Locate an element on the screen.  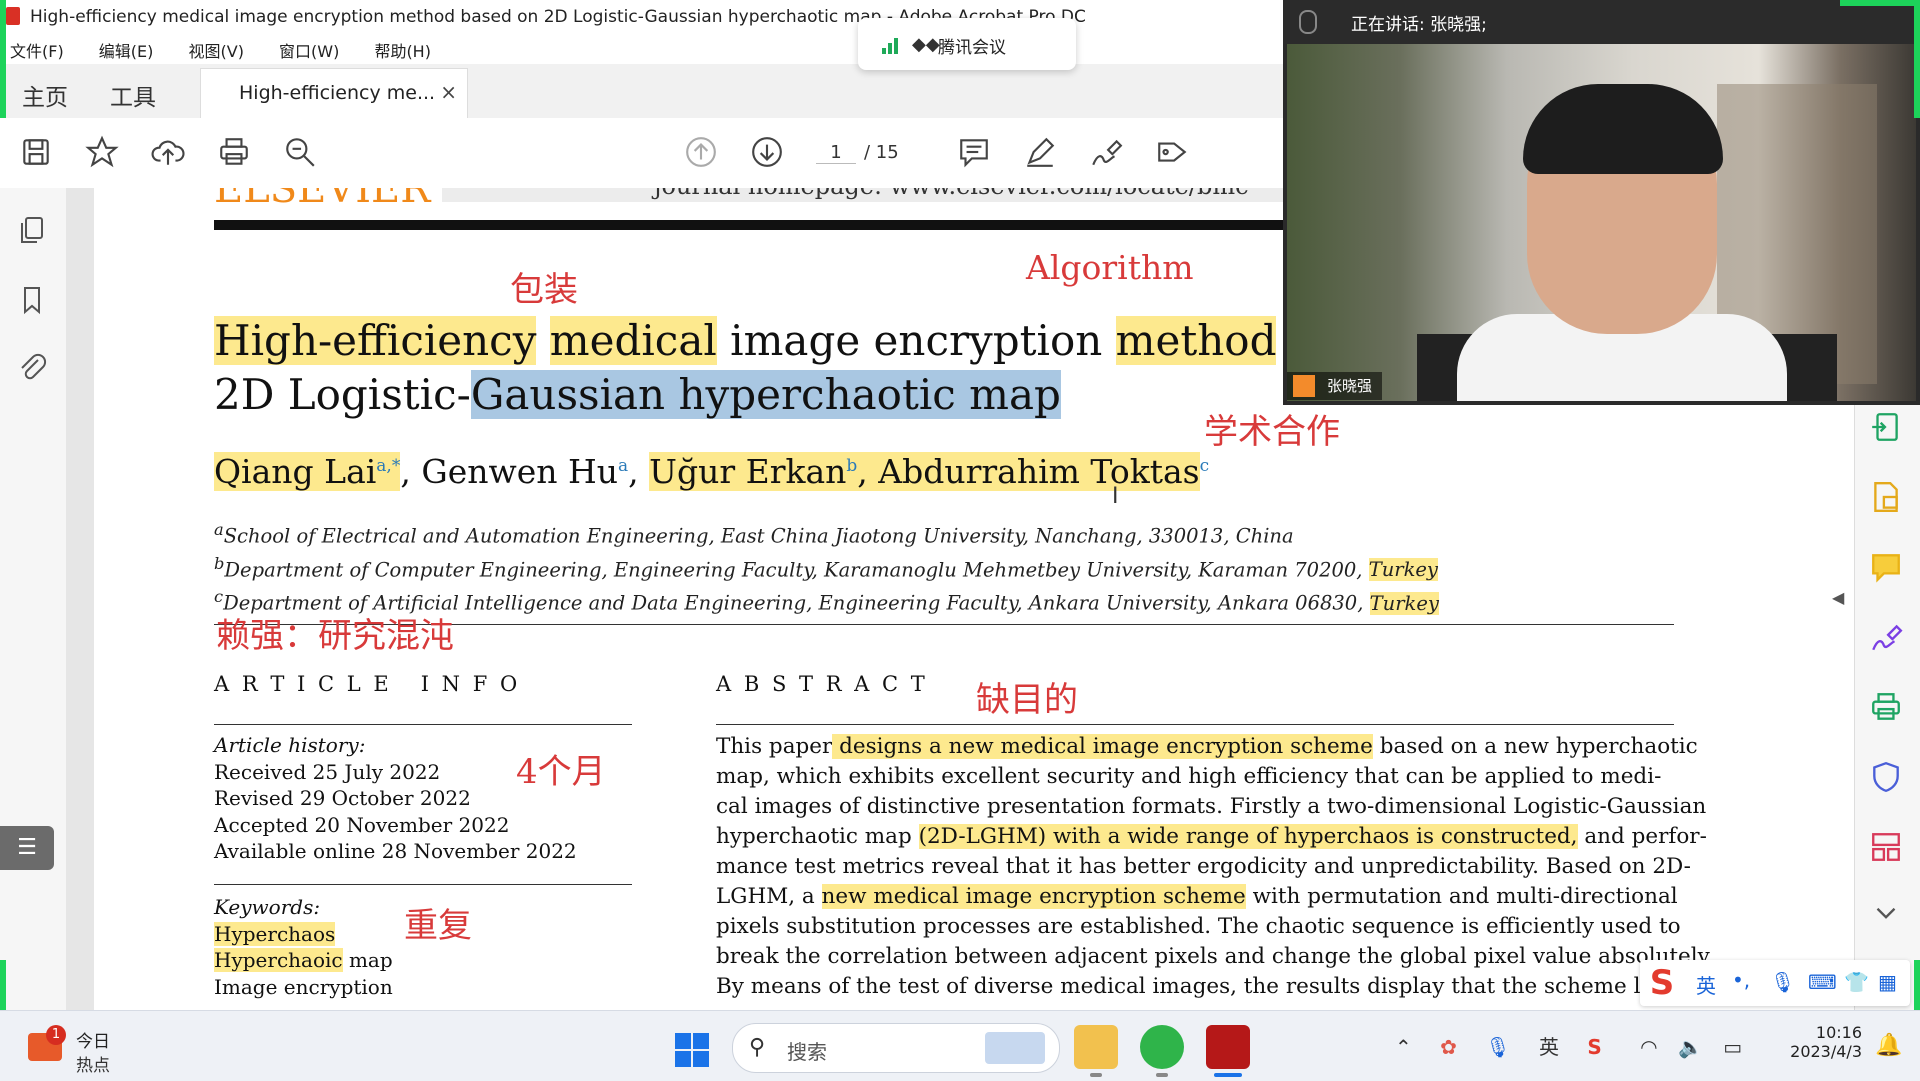
browser-icon is located at coordinates (1162, 1047).